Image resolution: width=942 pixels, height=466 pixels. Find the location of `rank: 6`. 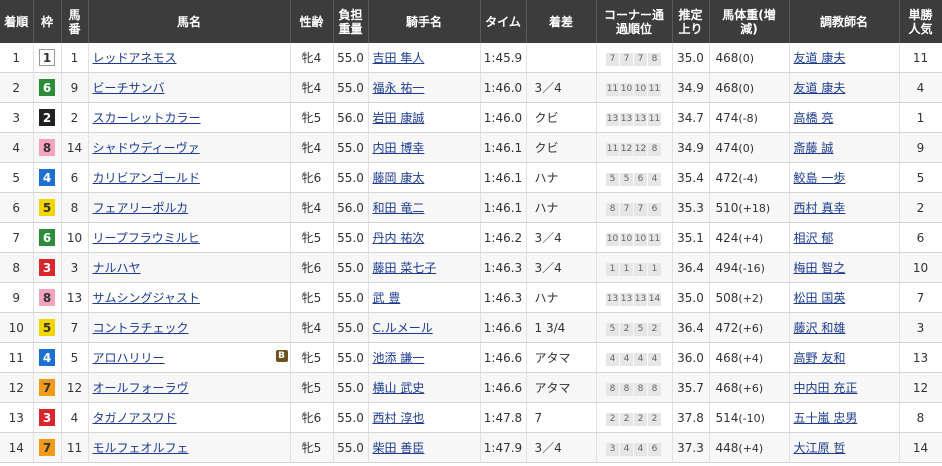

rank: 6 is located at coordinates (17, 207).